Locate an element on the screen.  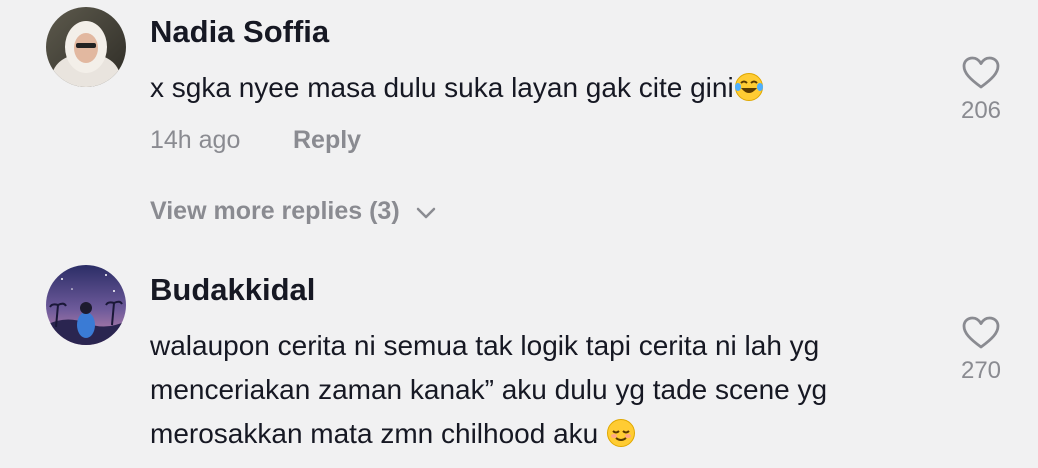
profile-illustration-icon is located at coordinates (86, 305).